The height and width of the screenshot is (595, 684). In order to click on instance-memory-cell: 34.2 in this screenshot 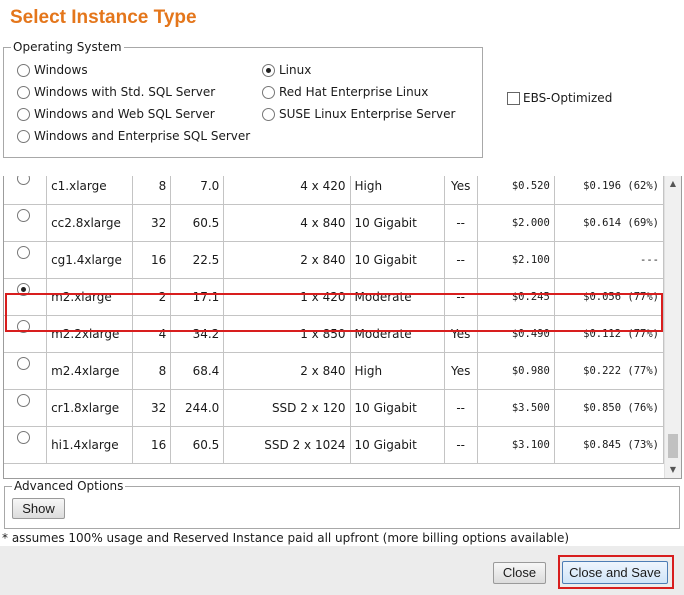, I will do `click(197, 334)`.